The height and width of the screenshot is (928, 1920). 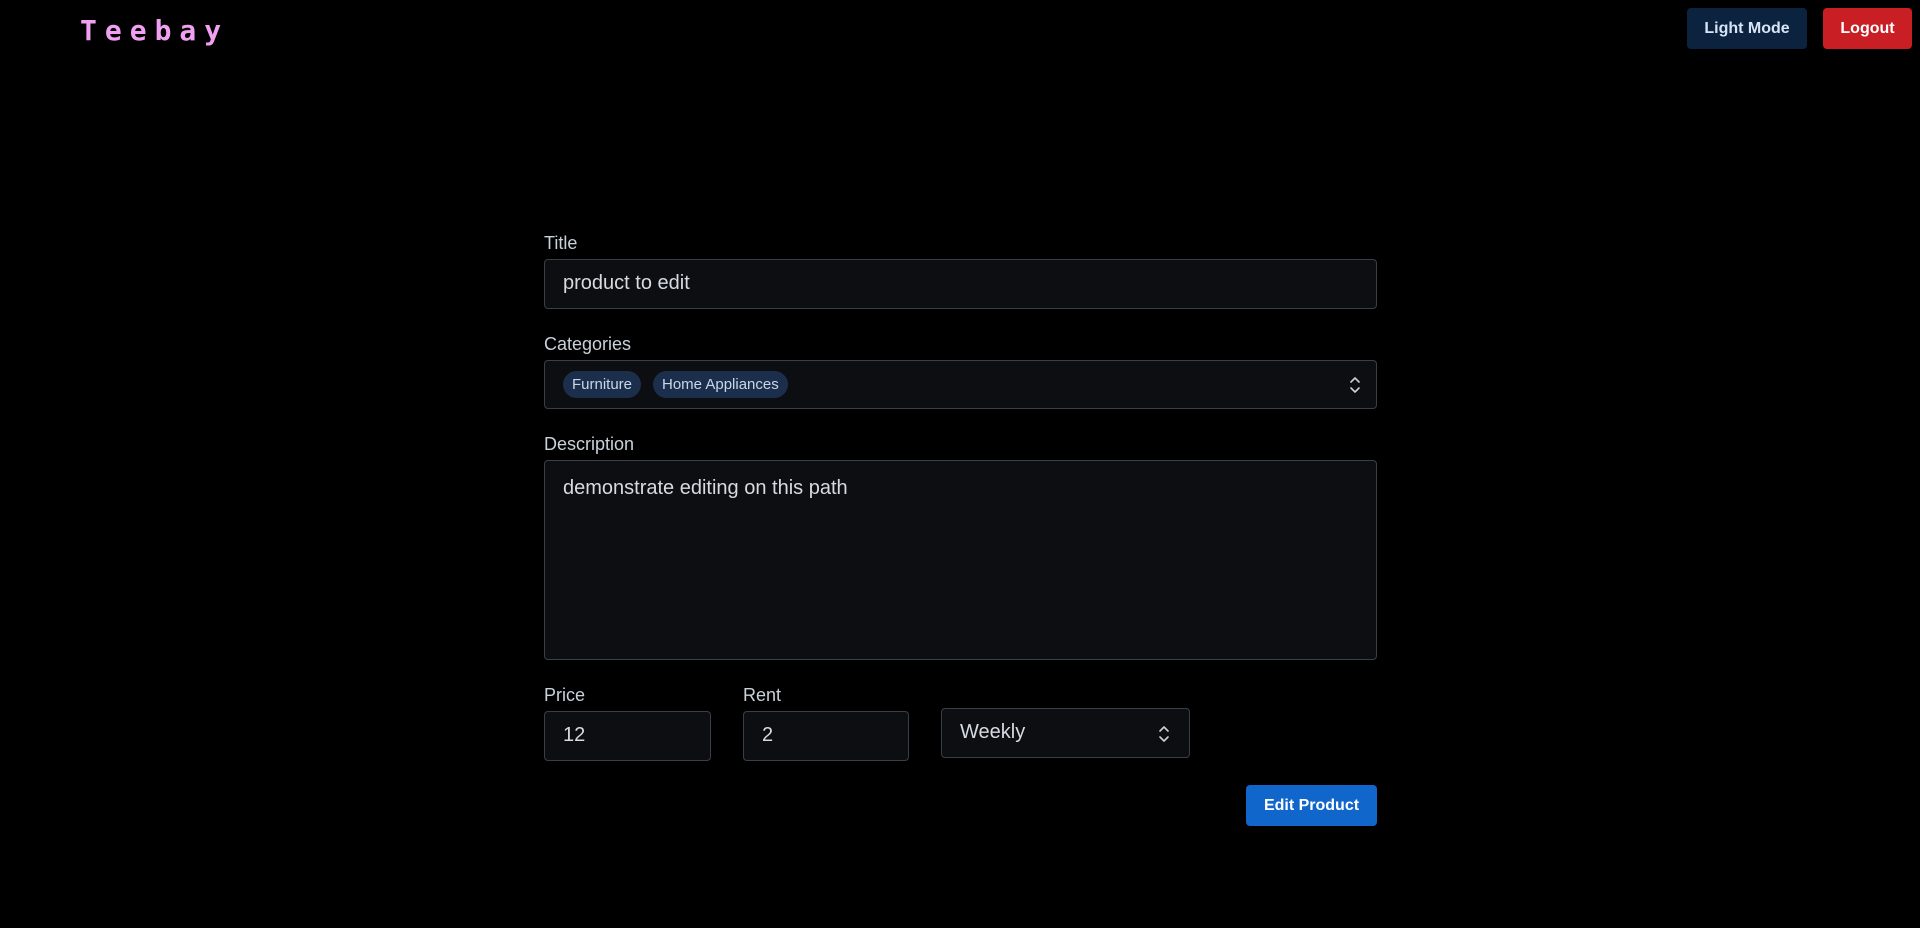 What do you see at coordinates (1867, 28) in the screenshot?
I see `logout-button: Logout` at bounding box center [1867, 28].